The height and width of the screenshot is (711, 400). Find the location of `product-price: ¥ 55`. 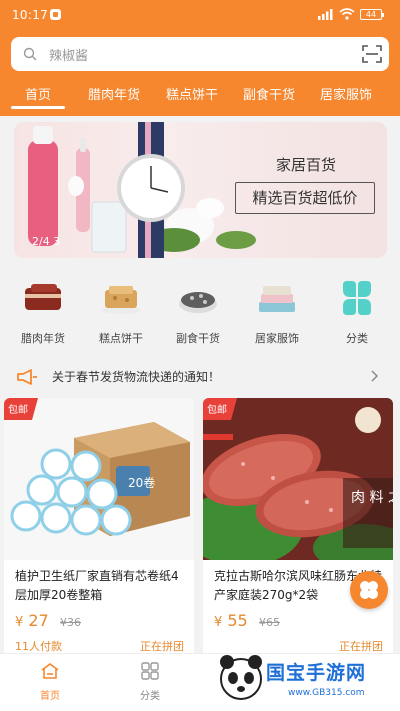

product-price: ¥ 55 is located at coordinates (231, 620).